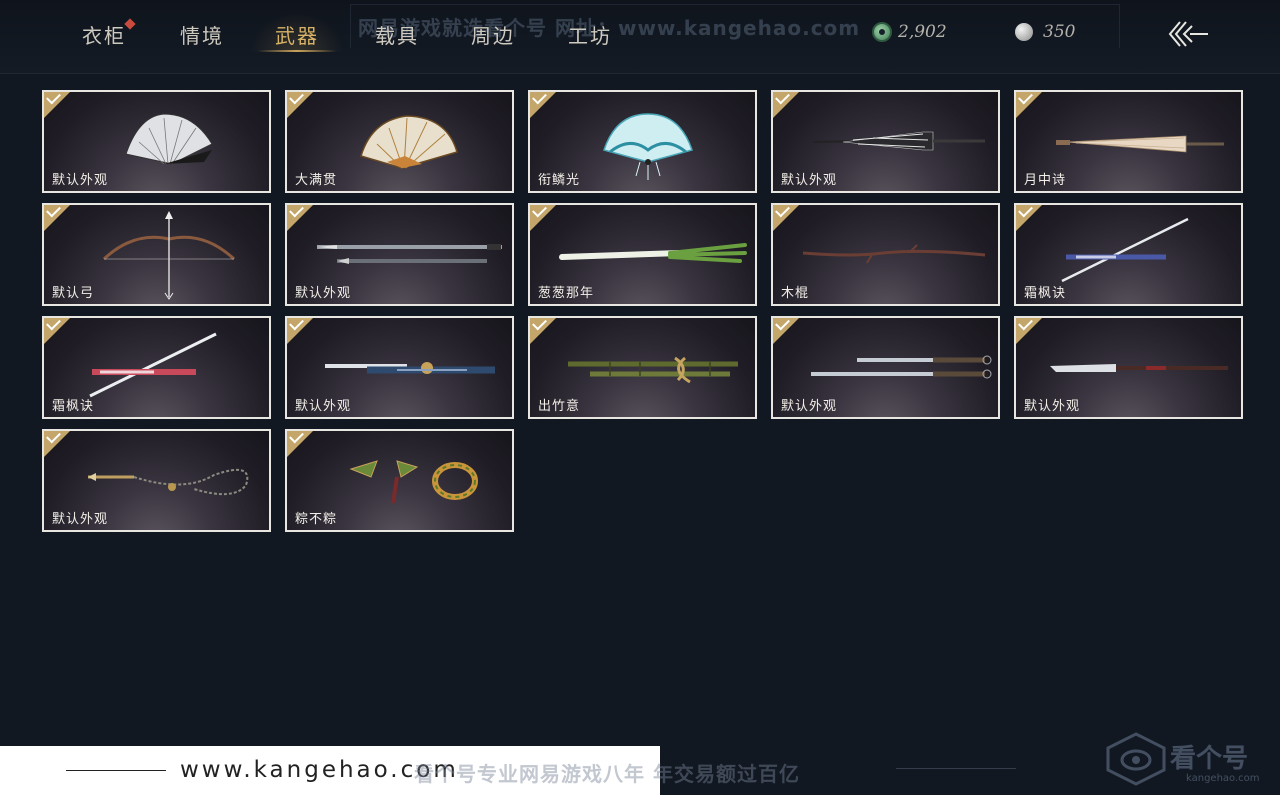  What do you see at coordinates (297, 34) in the screenshot?
I see `tab-weapons: 武器` at bounding box center [297, 34].